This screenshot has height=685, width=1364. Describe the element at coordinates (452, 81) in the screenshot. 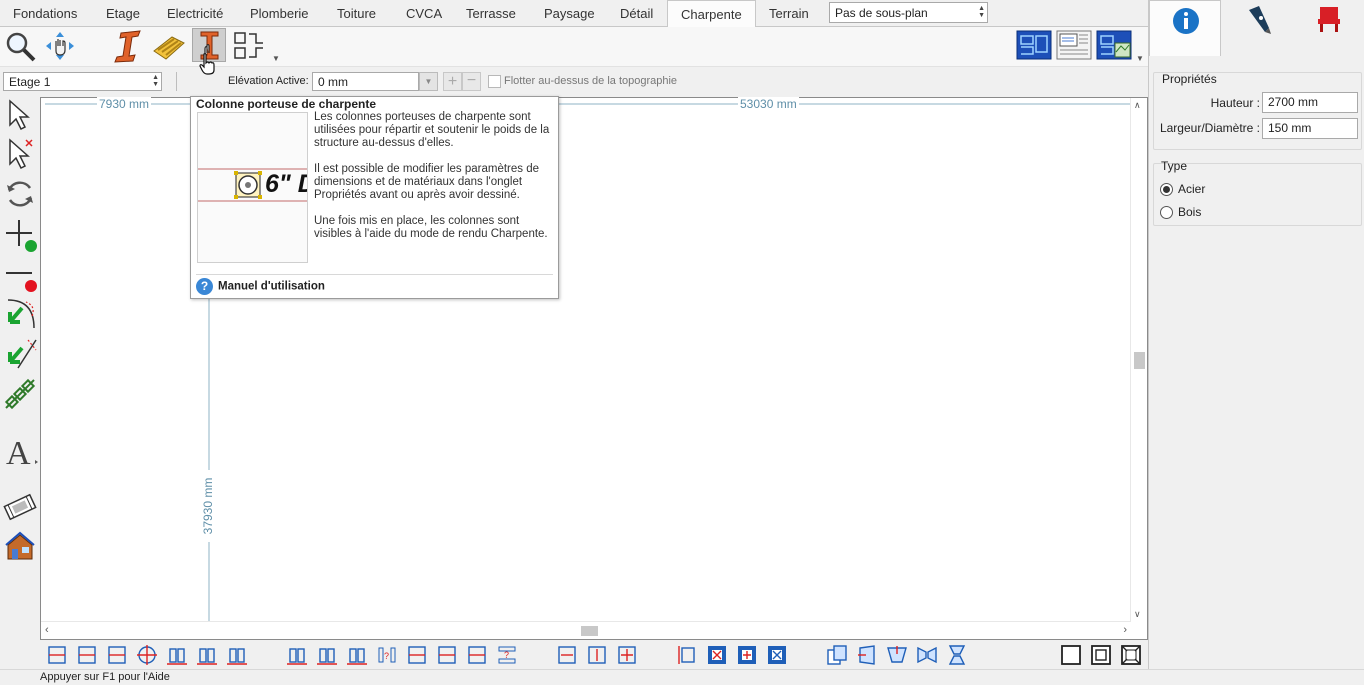

I see `increase-elevation-button: +` at that location.